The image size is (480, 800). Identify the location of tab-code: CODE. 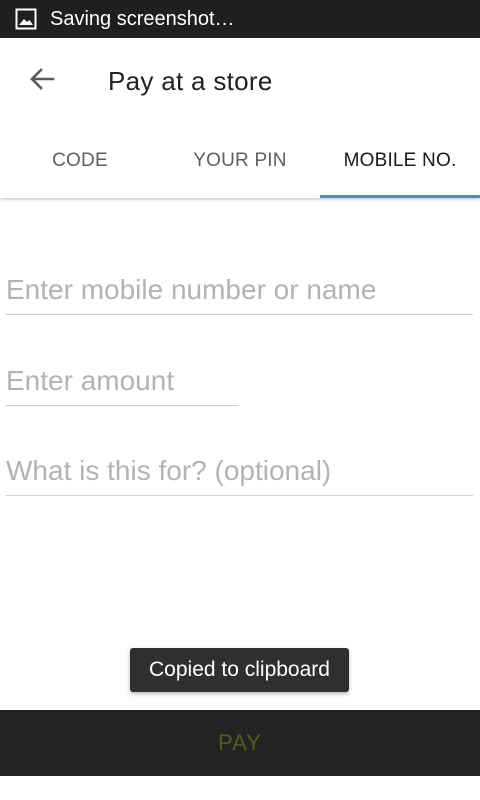
(80, 161).